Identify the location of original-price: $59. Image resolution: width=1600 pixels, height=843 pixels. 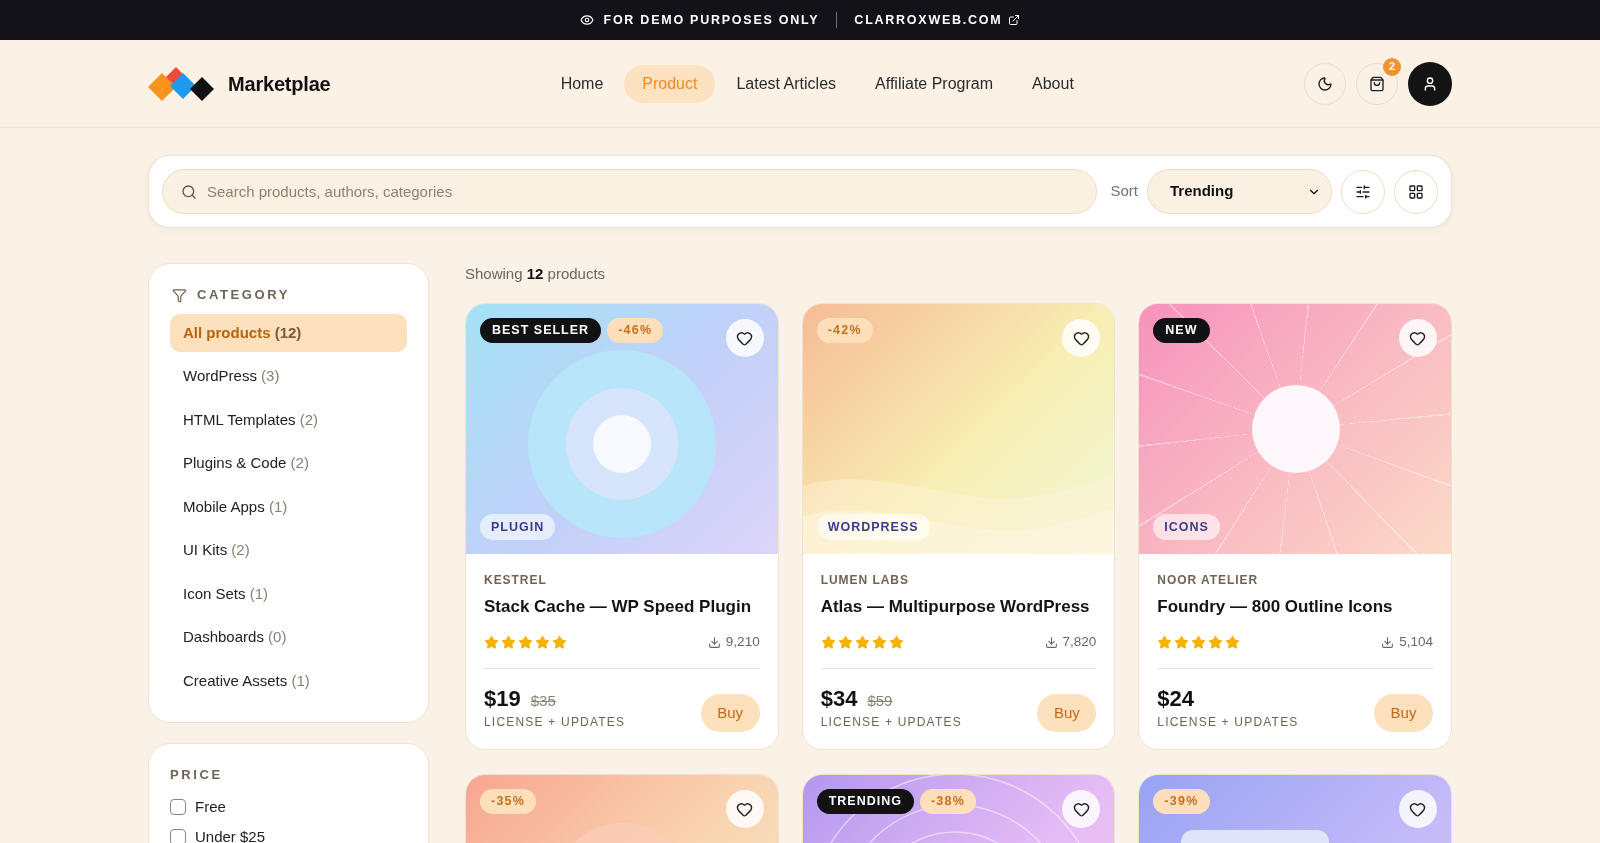
(880, 701).